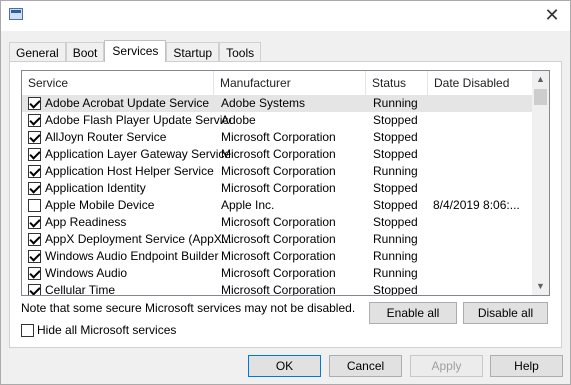  I want to click on help-button: Help, so click(526, 366).